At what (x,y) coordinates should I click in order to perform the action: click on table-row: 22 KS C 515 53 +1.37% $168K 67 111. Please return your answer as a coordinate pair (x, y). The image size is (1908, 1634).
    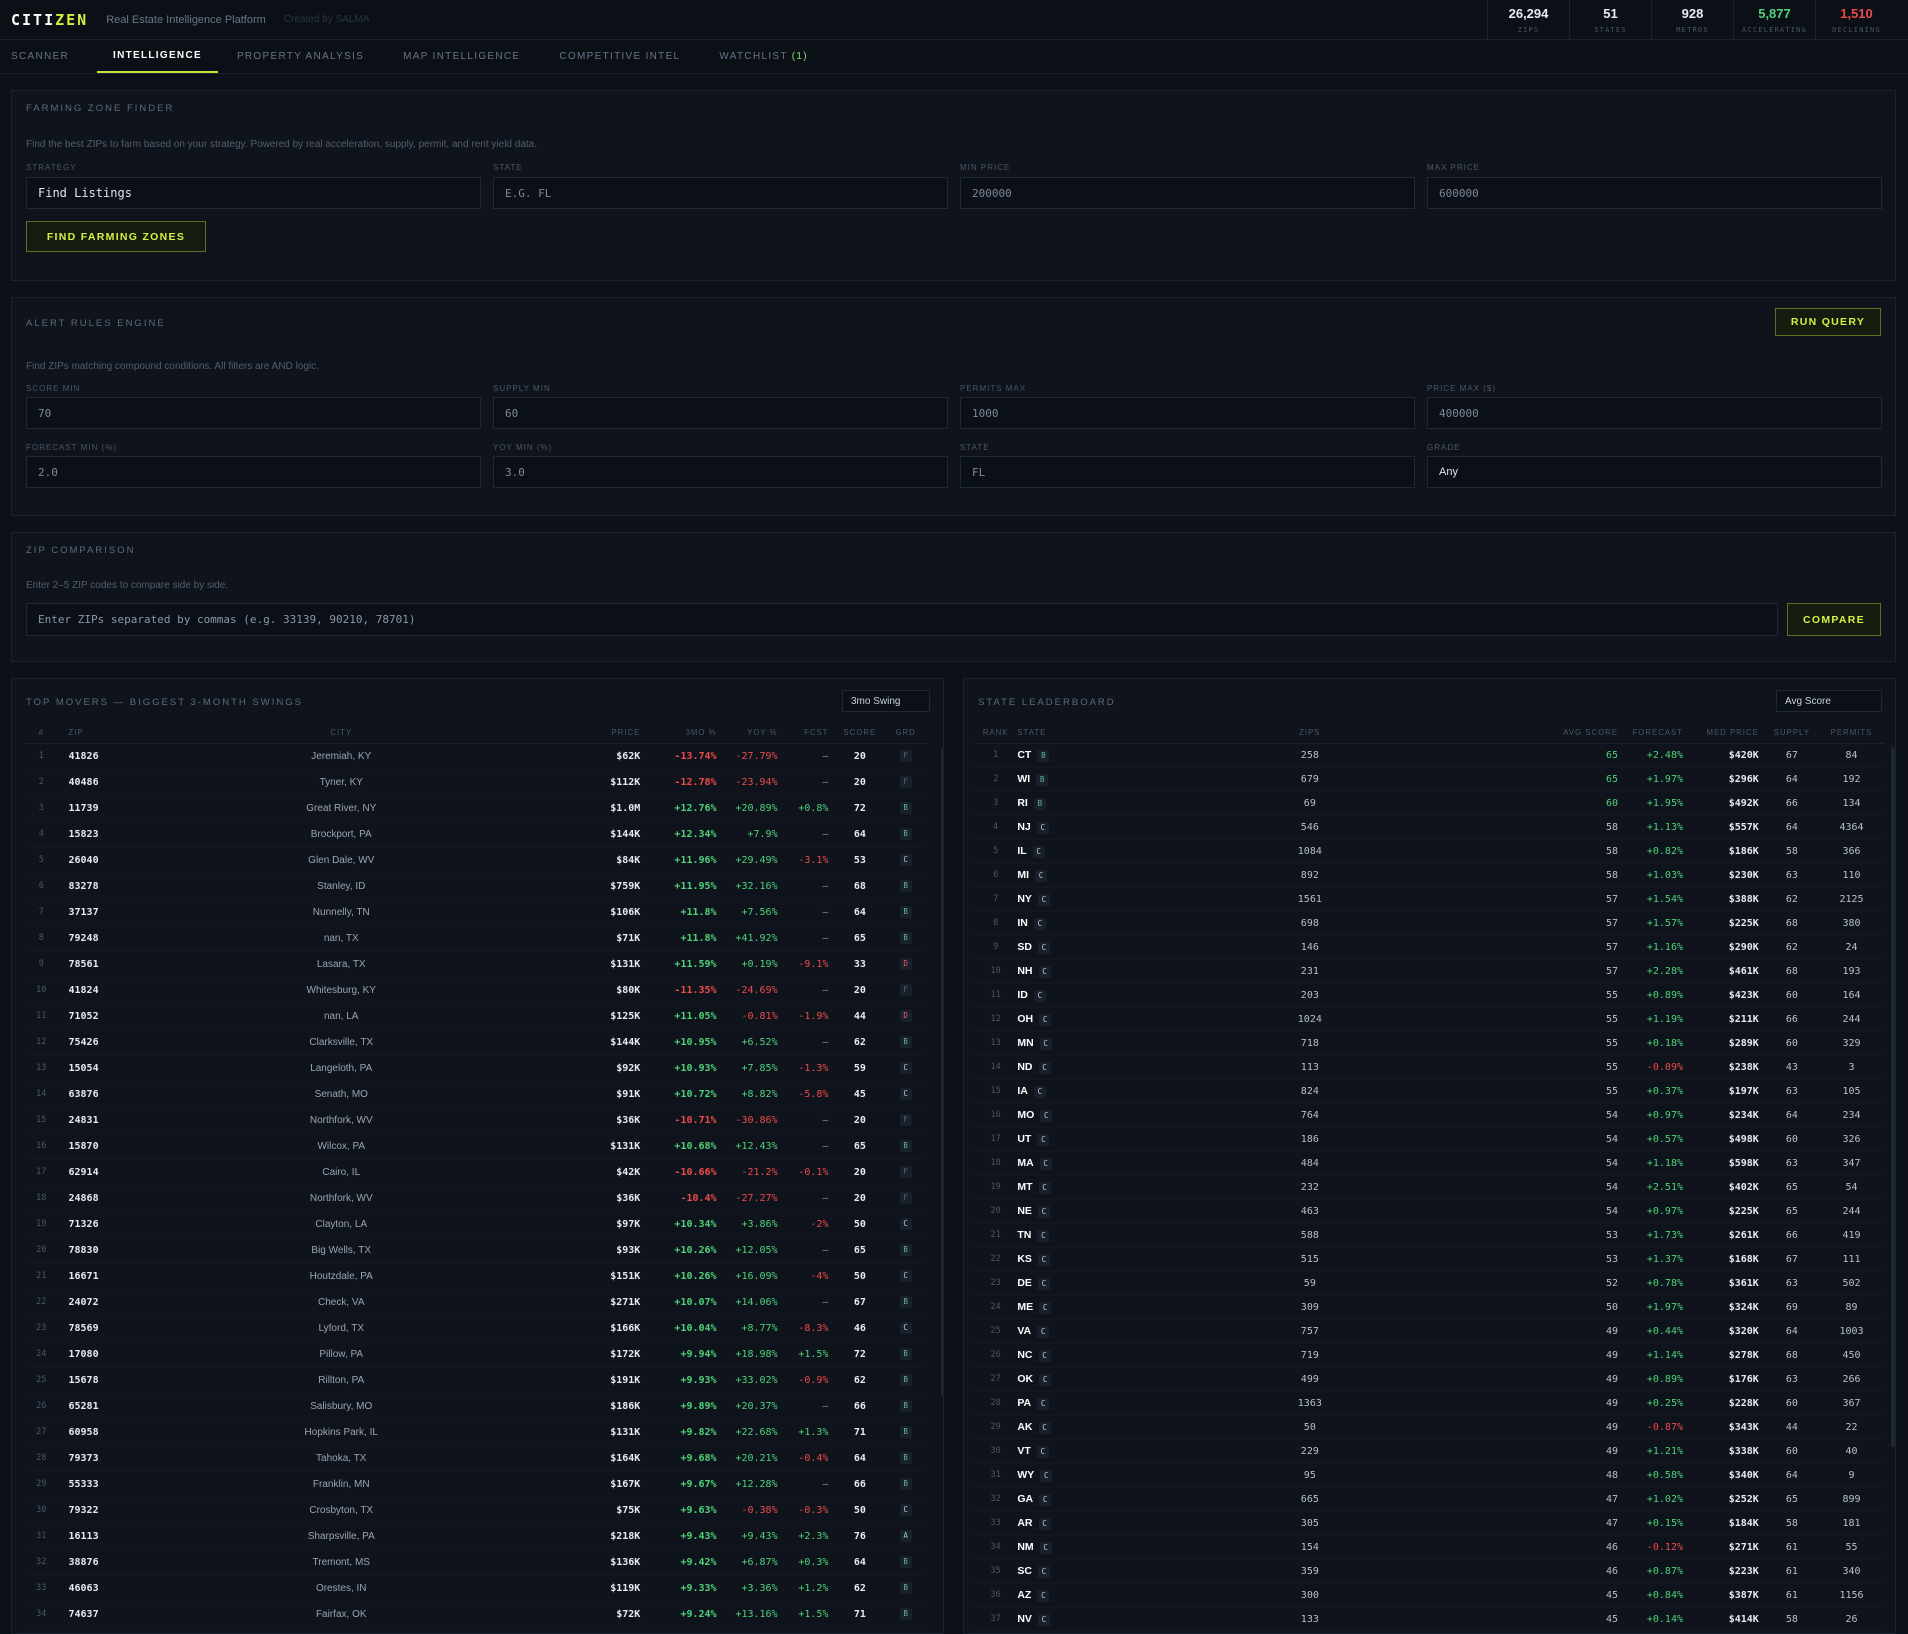
    Looking at the image, I should click on (1429, 1259).